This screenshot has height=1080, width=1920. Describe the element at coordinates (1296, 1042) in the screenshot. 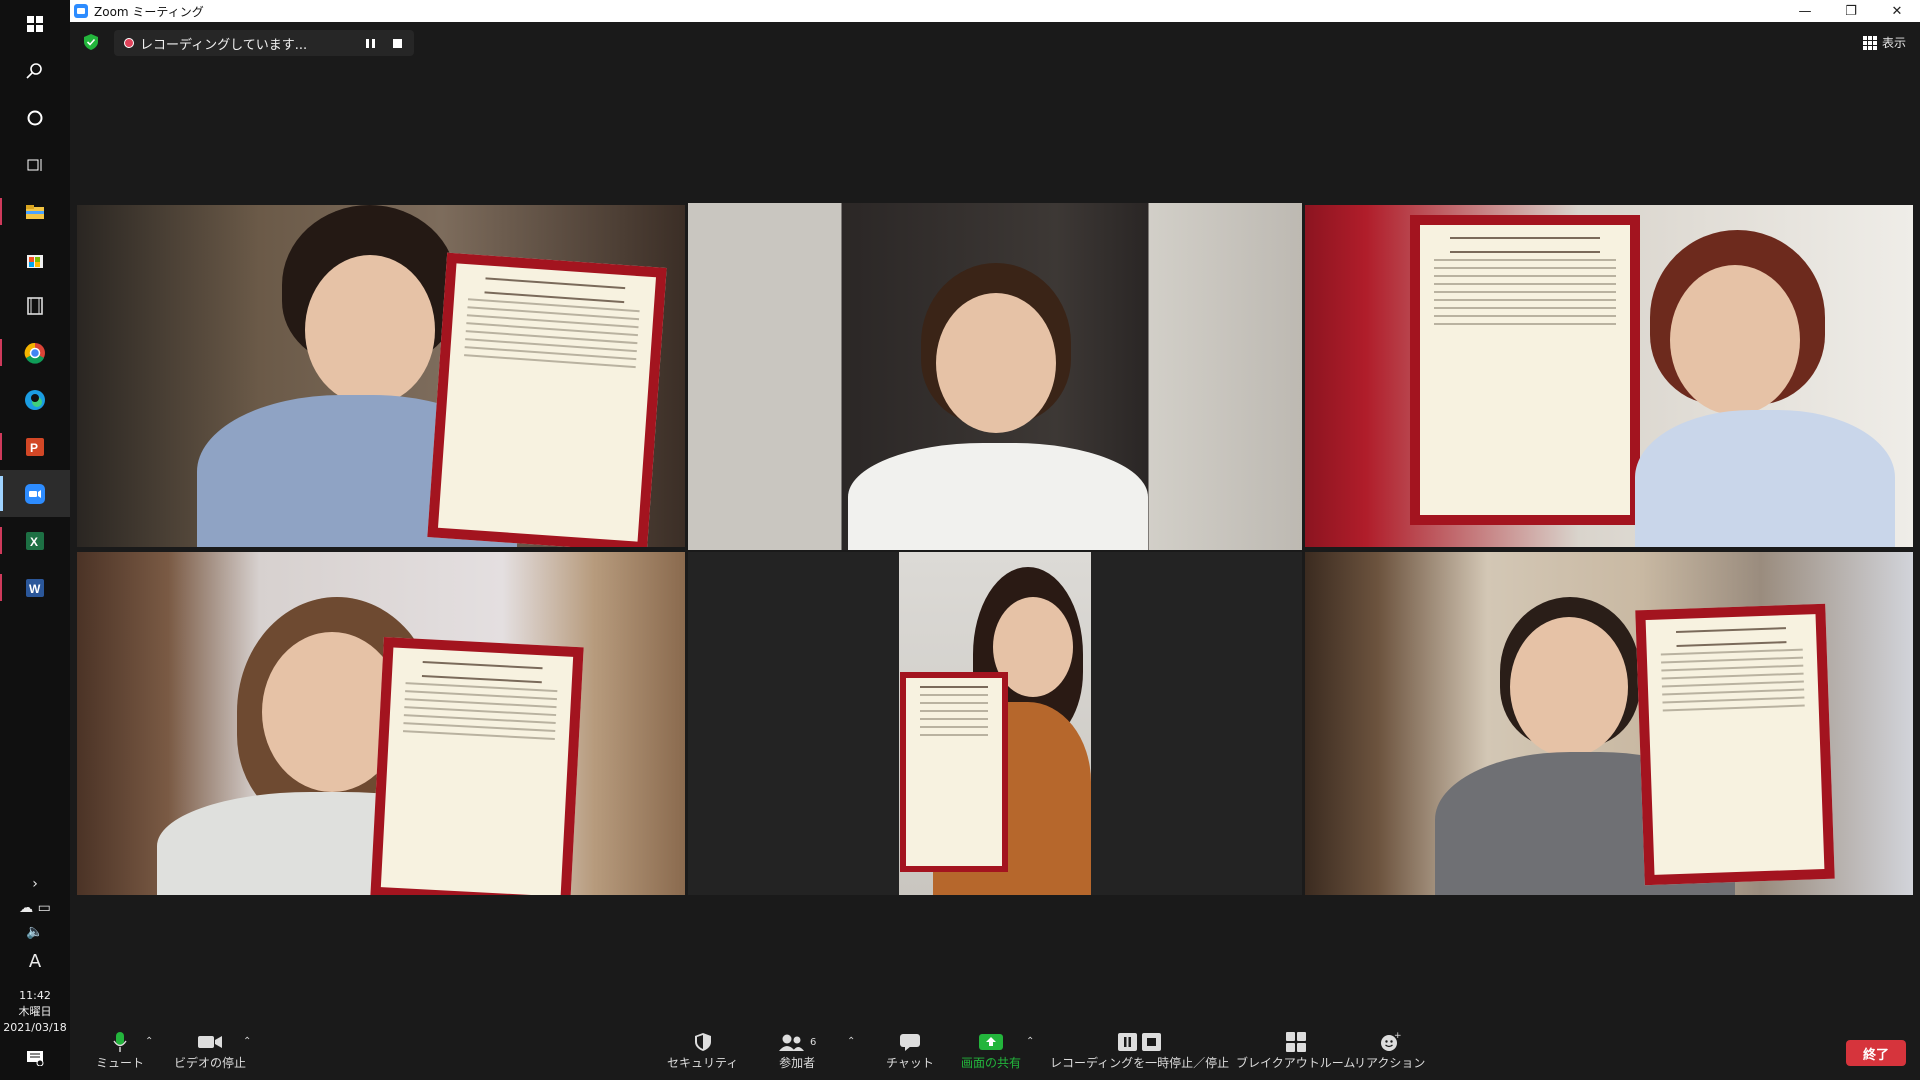

I see `breakout-rooms-grid-icon` at that location.